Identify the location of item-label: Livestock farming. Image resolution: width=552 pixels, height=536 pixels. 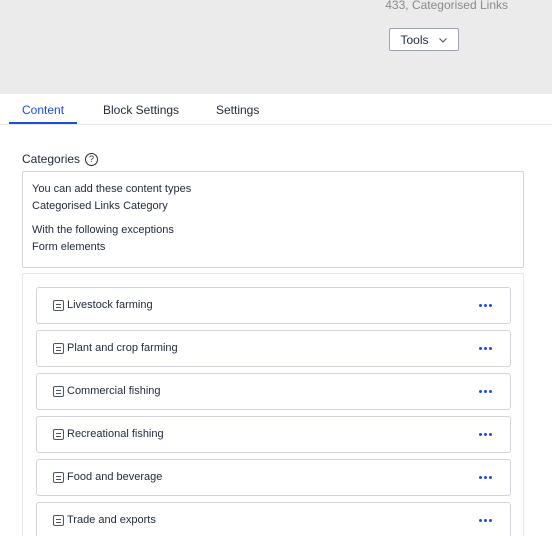
(110, 305).